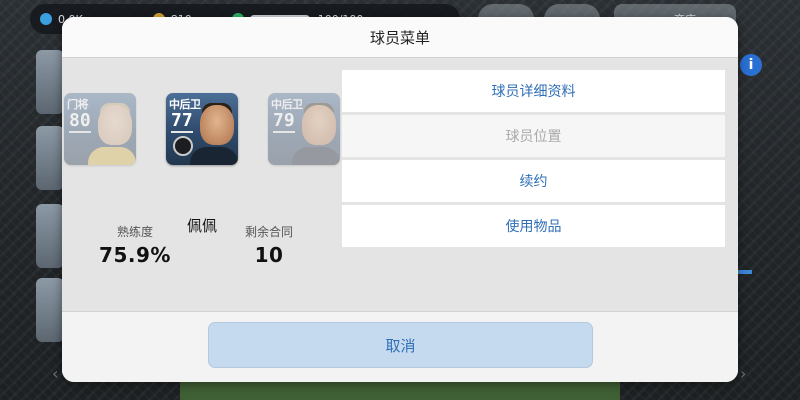 Image resolution: width=800 pixels, height=400 pixels. I want to click on pitch-strip, so click(400, 391).